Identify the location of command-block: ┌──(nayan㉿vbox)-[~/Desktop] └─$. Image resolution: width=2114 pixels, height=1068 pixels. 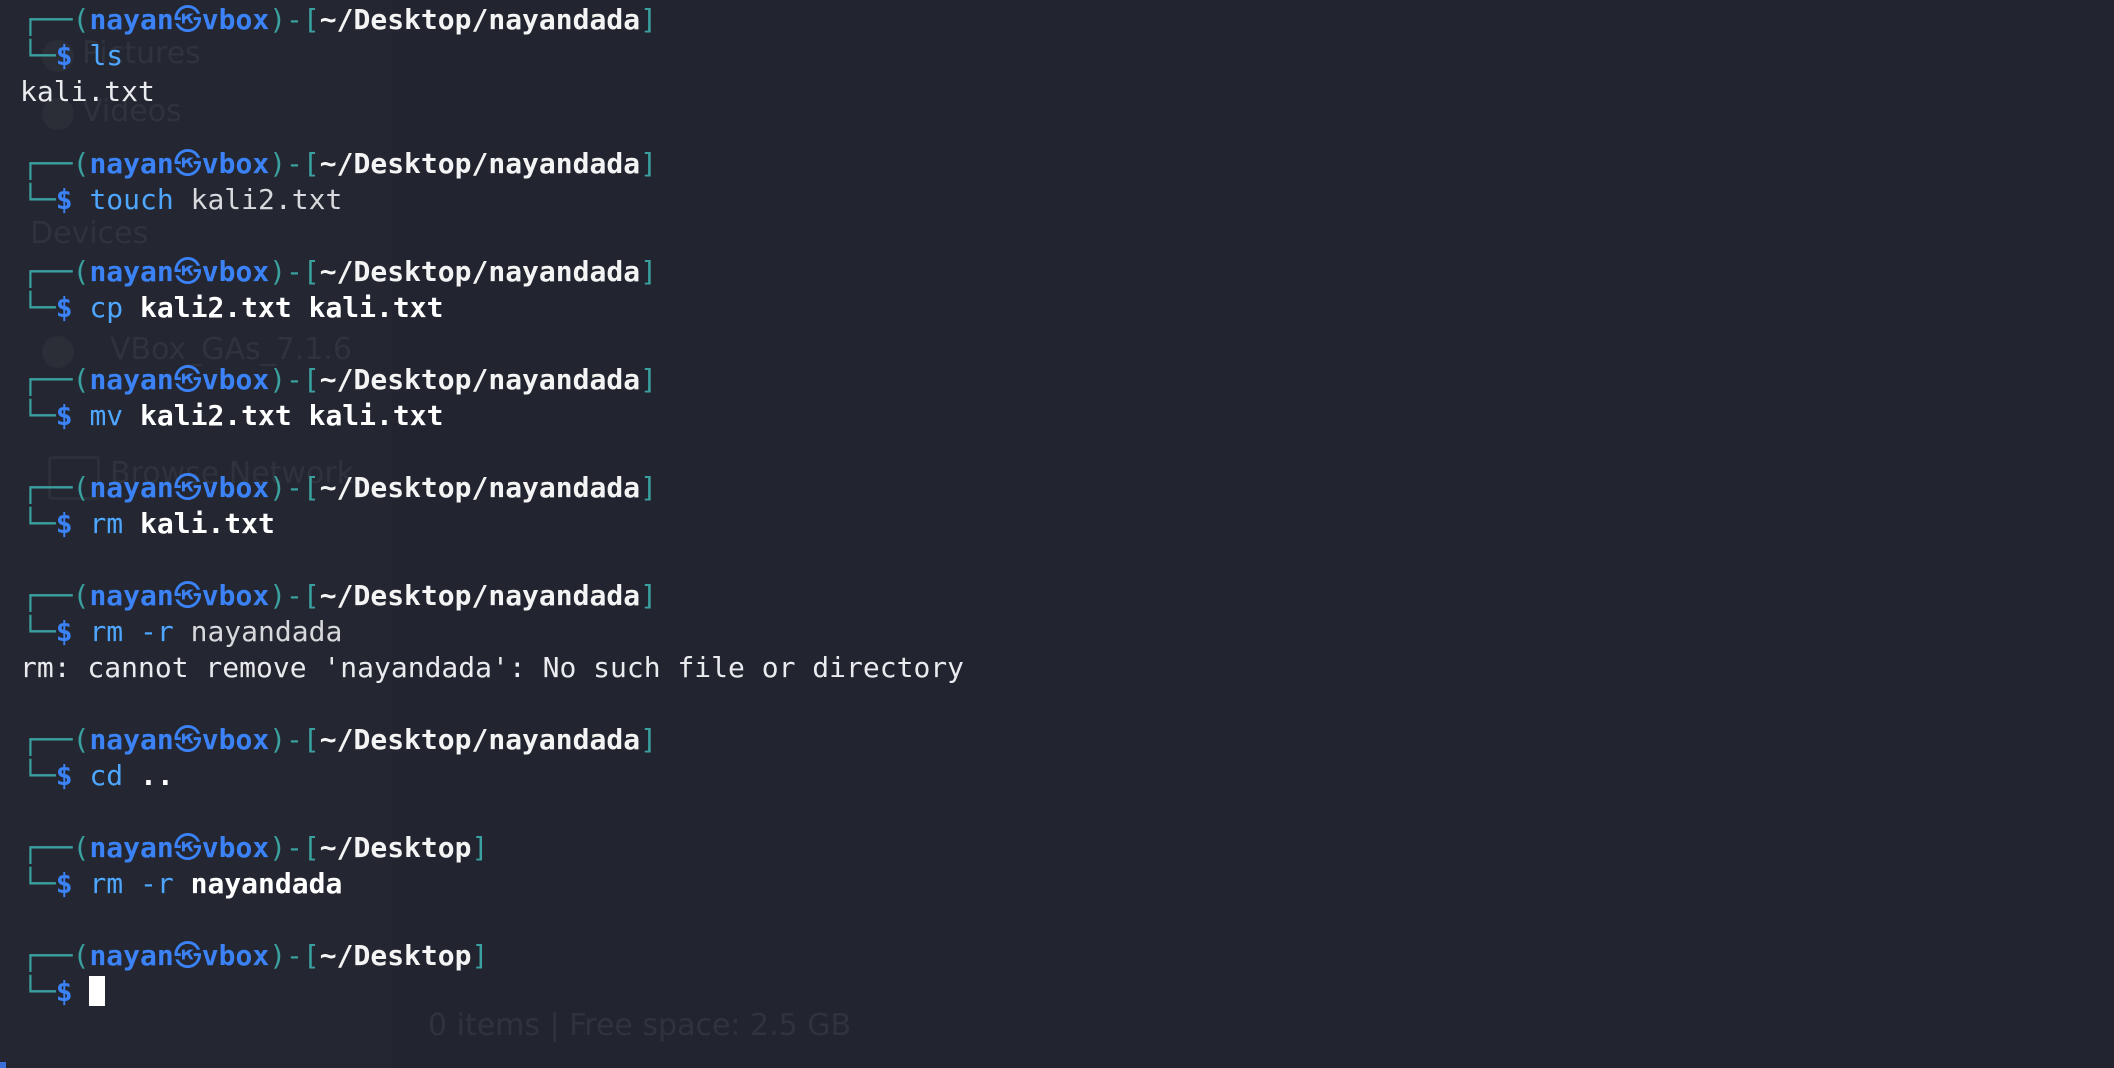
(493, 974).